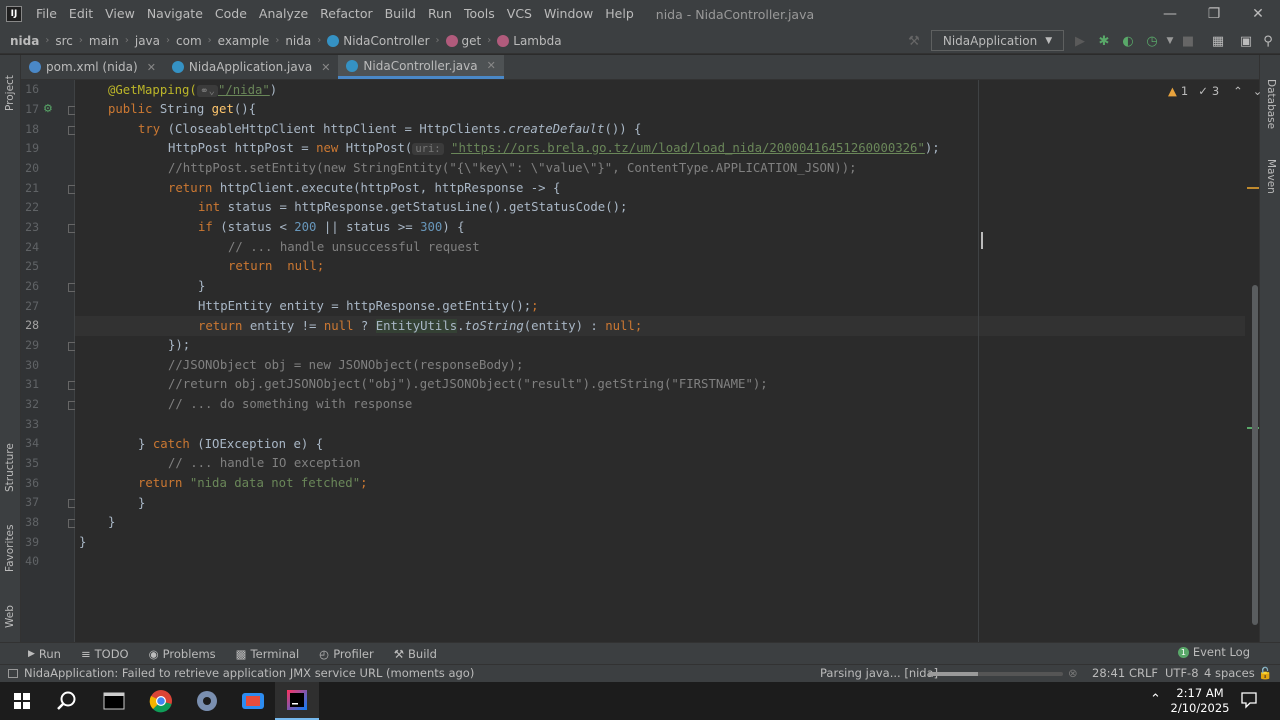  Describe the element at coordinates (48, 108) in the screenshot. I see `run-gutter-icon: ⚙` at that location.